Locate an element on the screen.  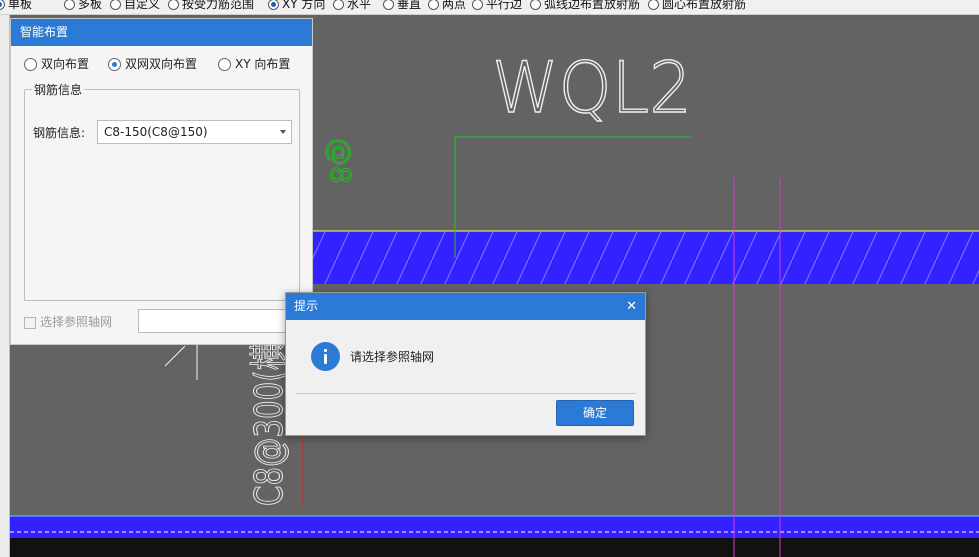
canvas-bottom-band is located at coordinates (494, 547).